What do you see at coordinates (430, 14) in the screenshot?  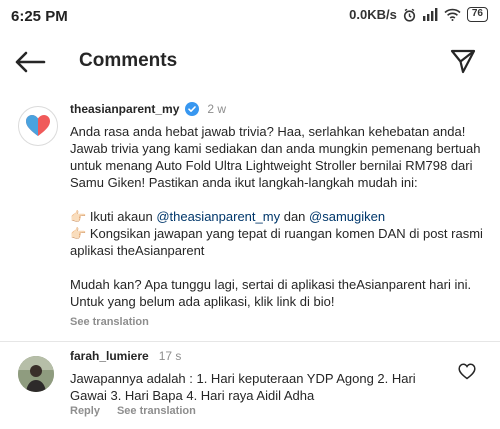 I see `signal-icon` at bounding box center [430, 14].